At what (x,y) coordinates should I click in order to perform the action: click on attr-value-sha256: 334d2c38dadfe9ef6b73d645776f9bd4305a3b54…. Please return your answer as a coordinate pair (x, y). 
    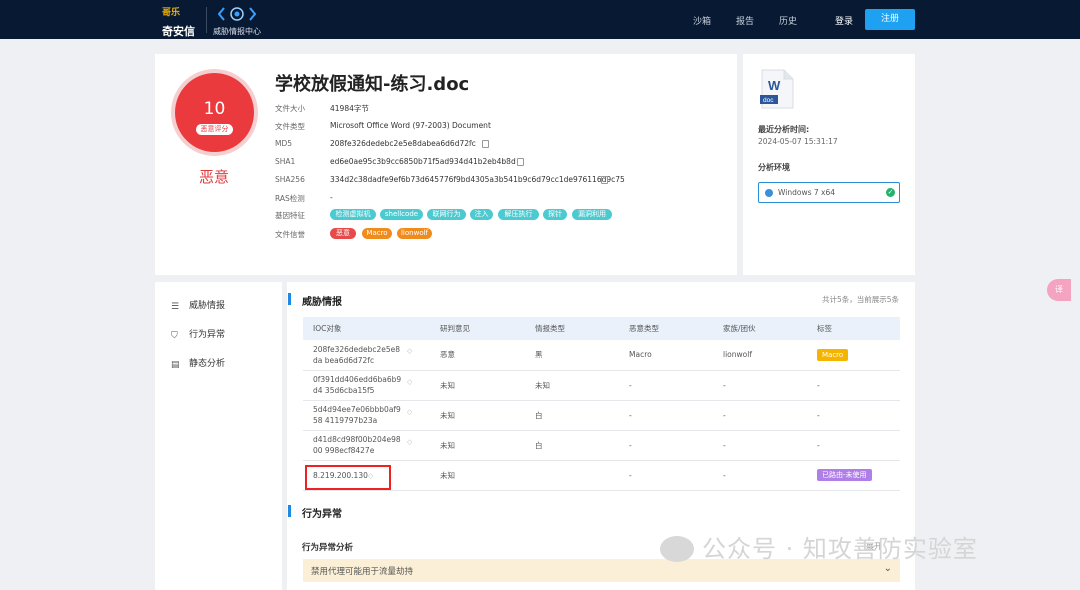
    Looking at the image, I should click on (477, 179).